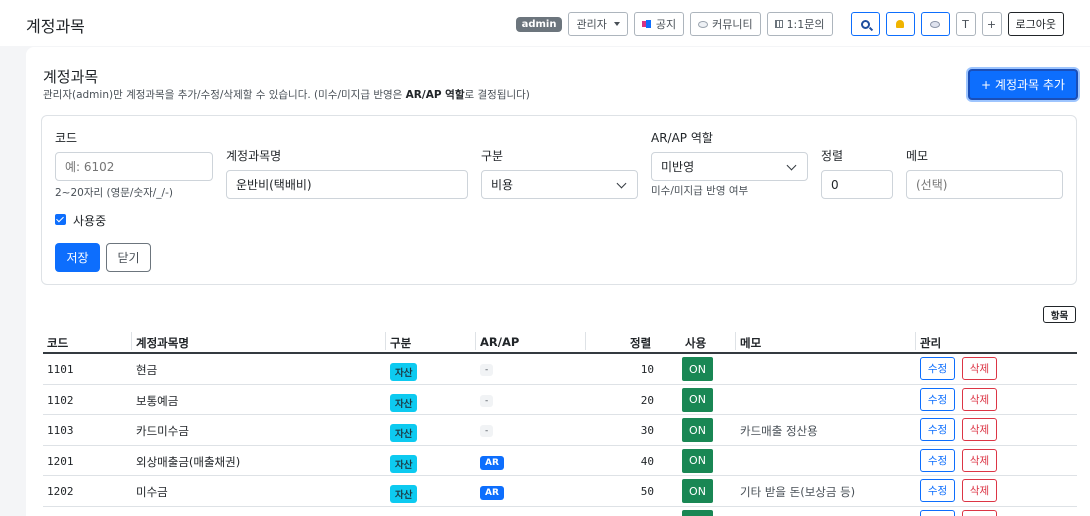 Image resolution: width=1090 pixels, height=516 pixels. Describe the element at coordinates (1059, 314) in the screenshot. I see `columns-button: 항목` at that location.